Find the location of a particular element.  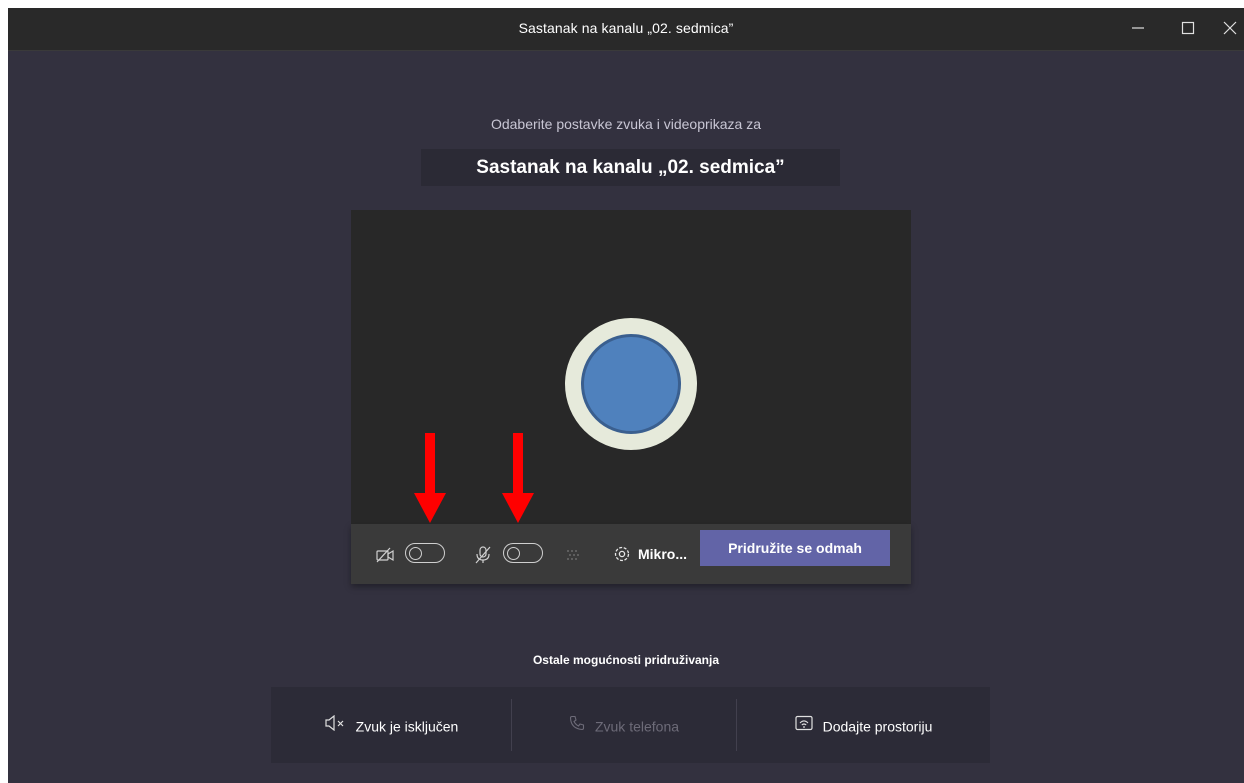

title-bar: Sastanak na kanalu „02. sedmica” is located at coordinates (626, 29).